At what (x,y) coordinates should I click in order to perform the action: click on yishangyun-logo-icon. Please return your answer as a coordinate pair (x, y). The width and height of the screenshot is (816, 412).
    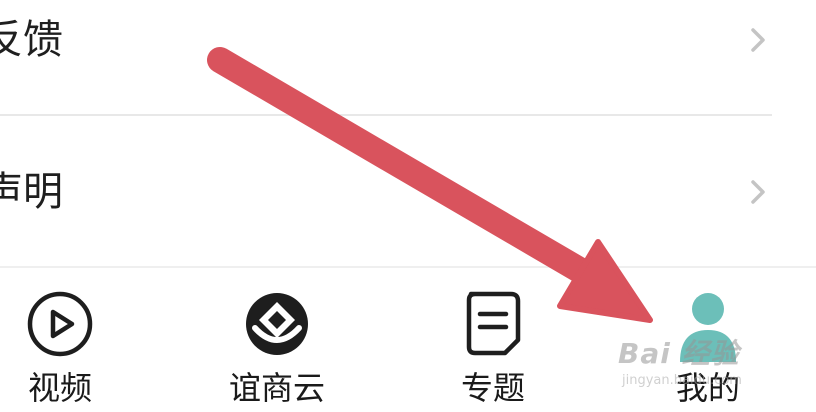
    Looking at the image, I should click on (277, 324).